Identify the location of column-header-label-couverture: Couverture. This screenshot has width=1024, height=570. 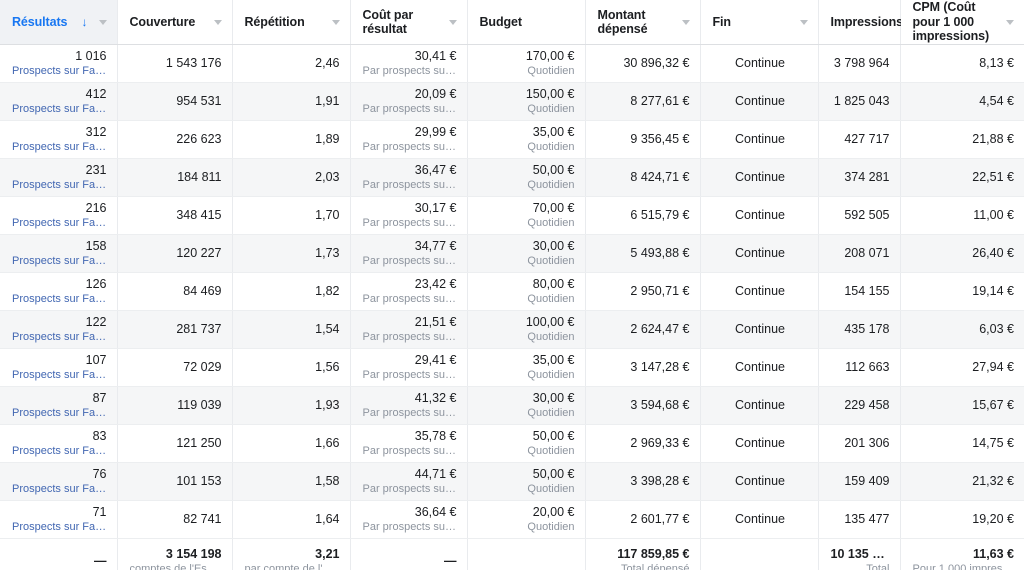
(162, 21).